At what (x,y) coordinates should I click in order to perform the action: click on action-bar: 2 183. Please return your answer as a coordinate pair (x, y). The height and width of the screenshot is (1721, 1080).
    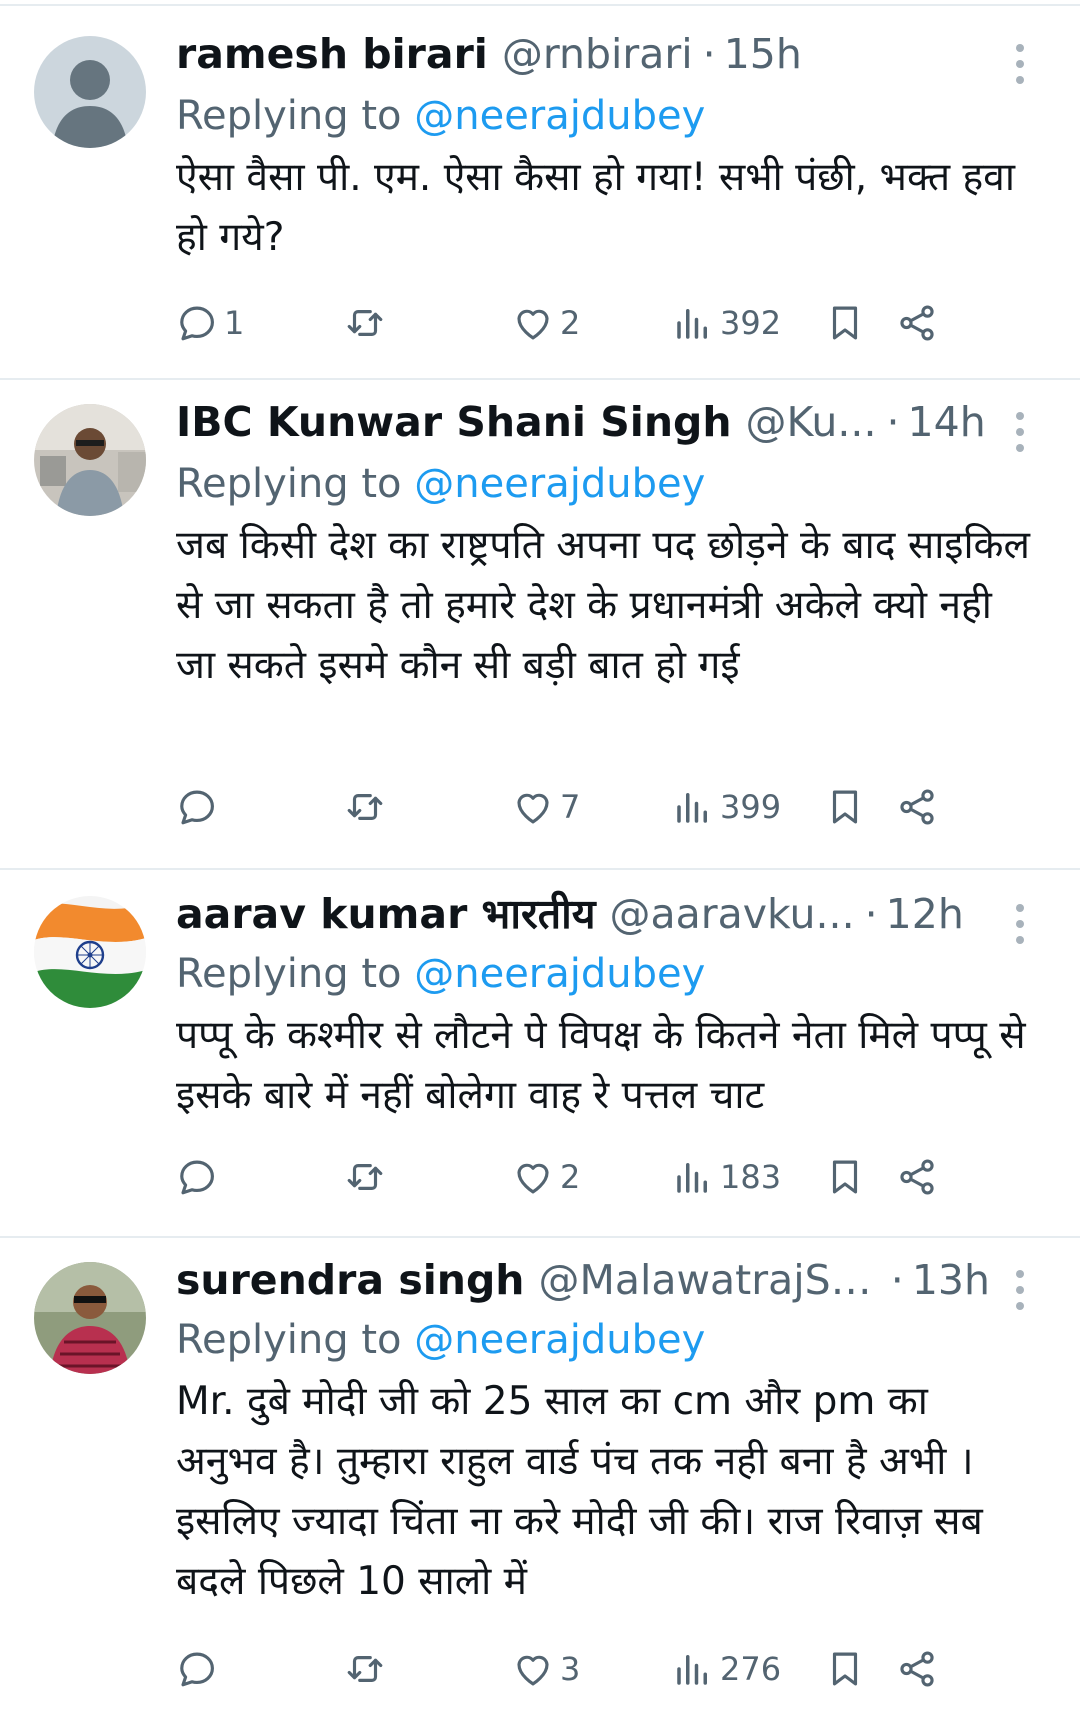
    Looking at the image, I should click on (606, 1177).